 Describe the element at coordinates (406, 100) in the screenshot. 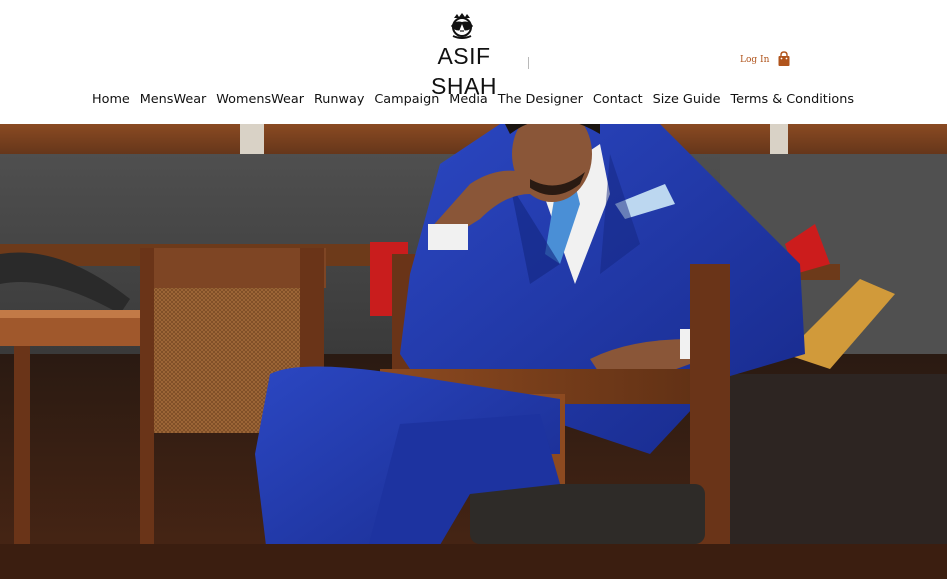

I see `nav-item-campaign: Campaign` at that location.